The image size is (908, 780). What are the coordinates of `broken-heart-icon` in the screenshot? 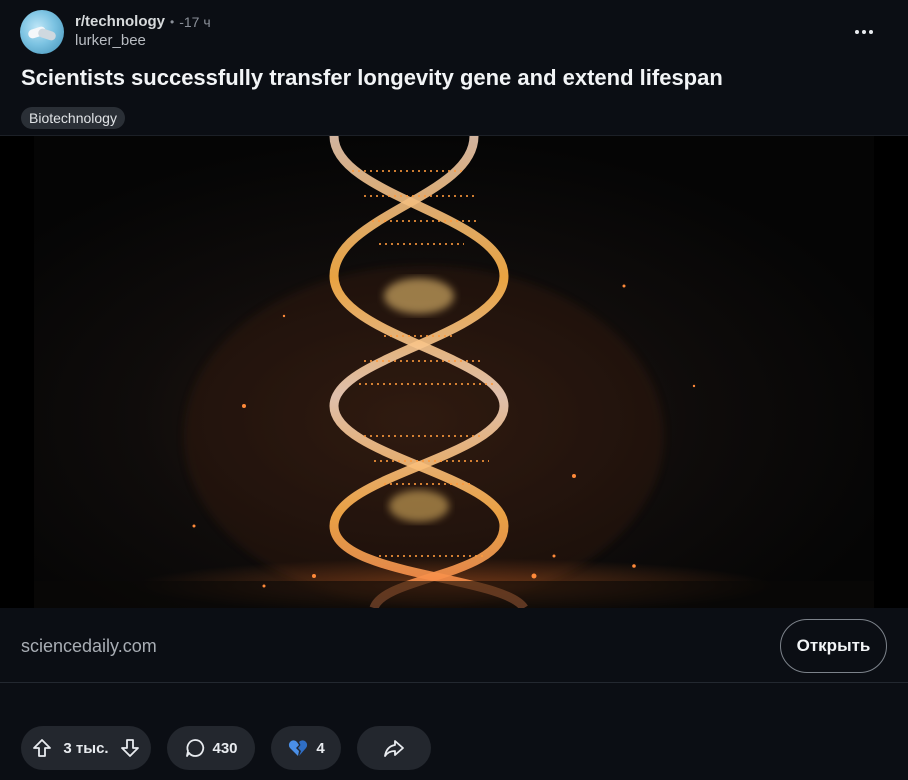 It's located at (298, 748).